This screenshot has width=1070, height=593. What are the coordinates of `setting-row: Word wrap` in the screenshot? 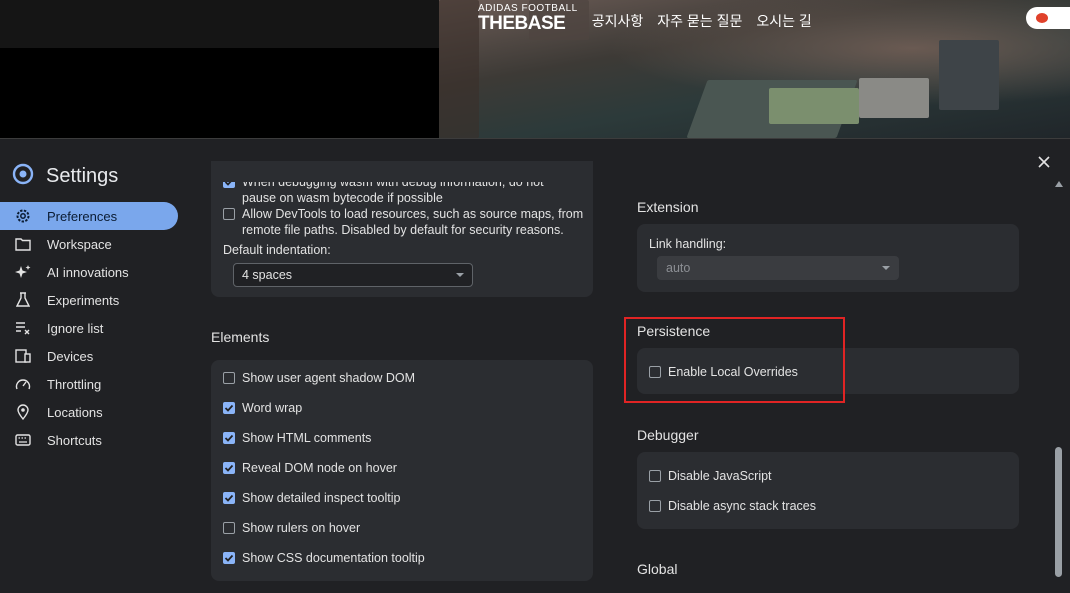 It's located at (262, 408).